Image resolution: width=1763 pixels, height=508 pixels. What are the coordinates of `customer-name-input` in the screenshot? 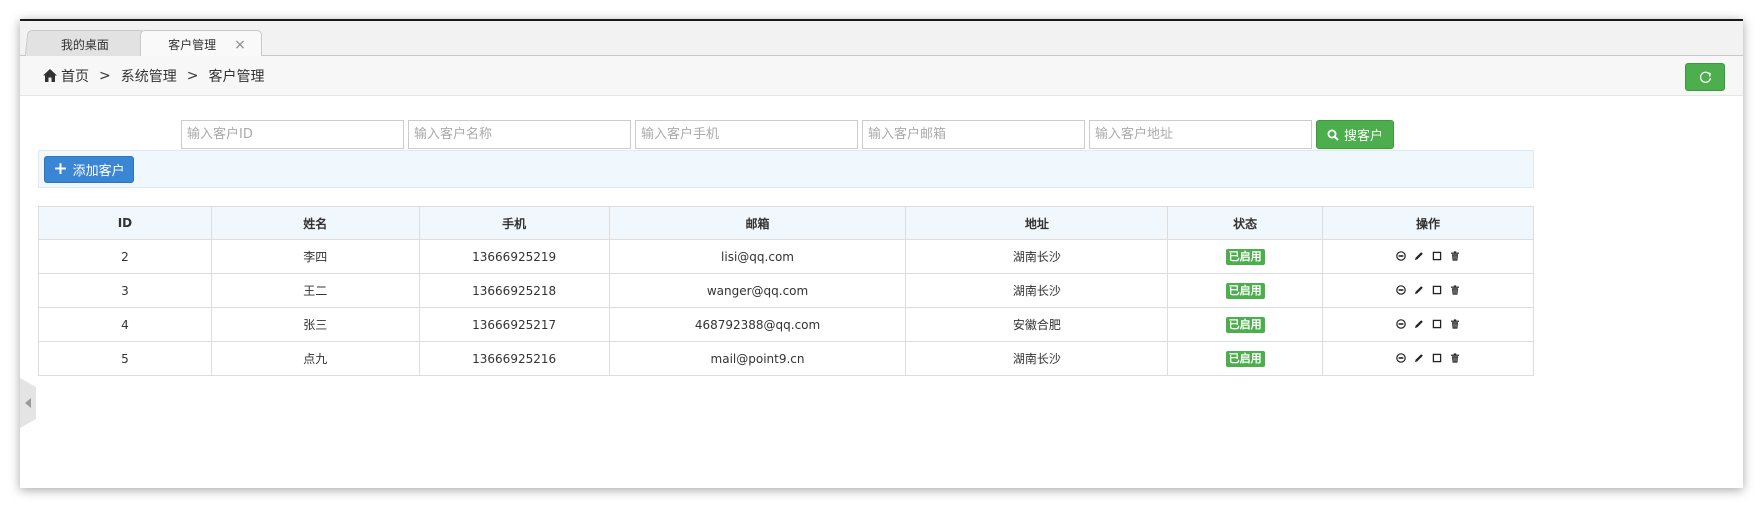 It's located at (519, 134).